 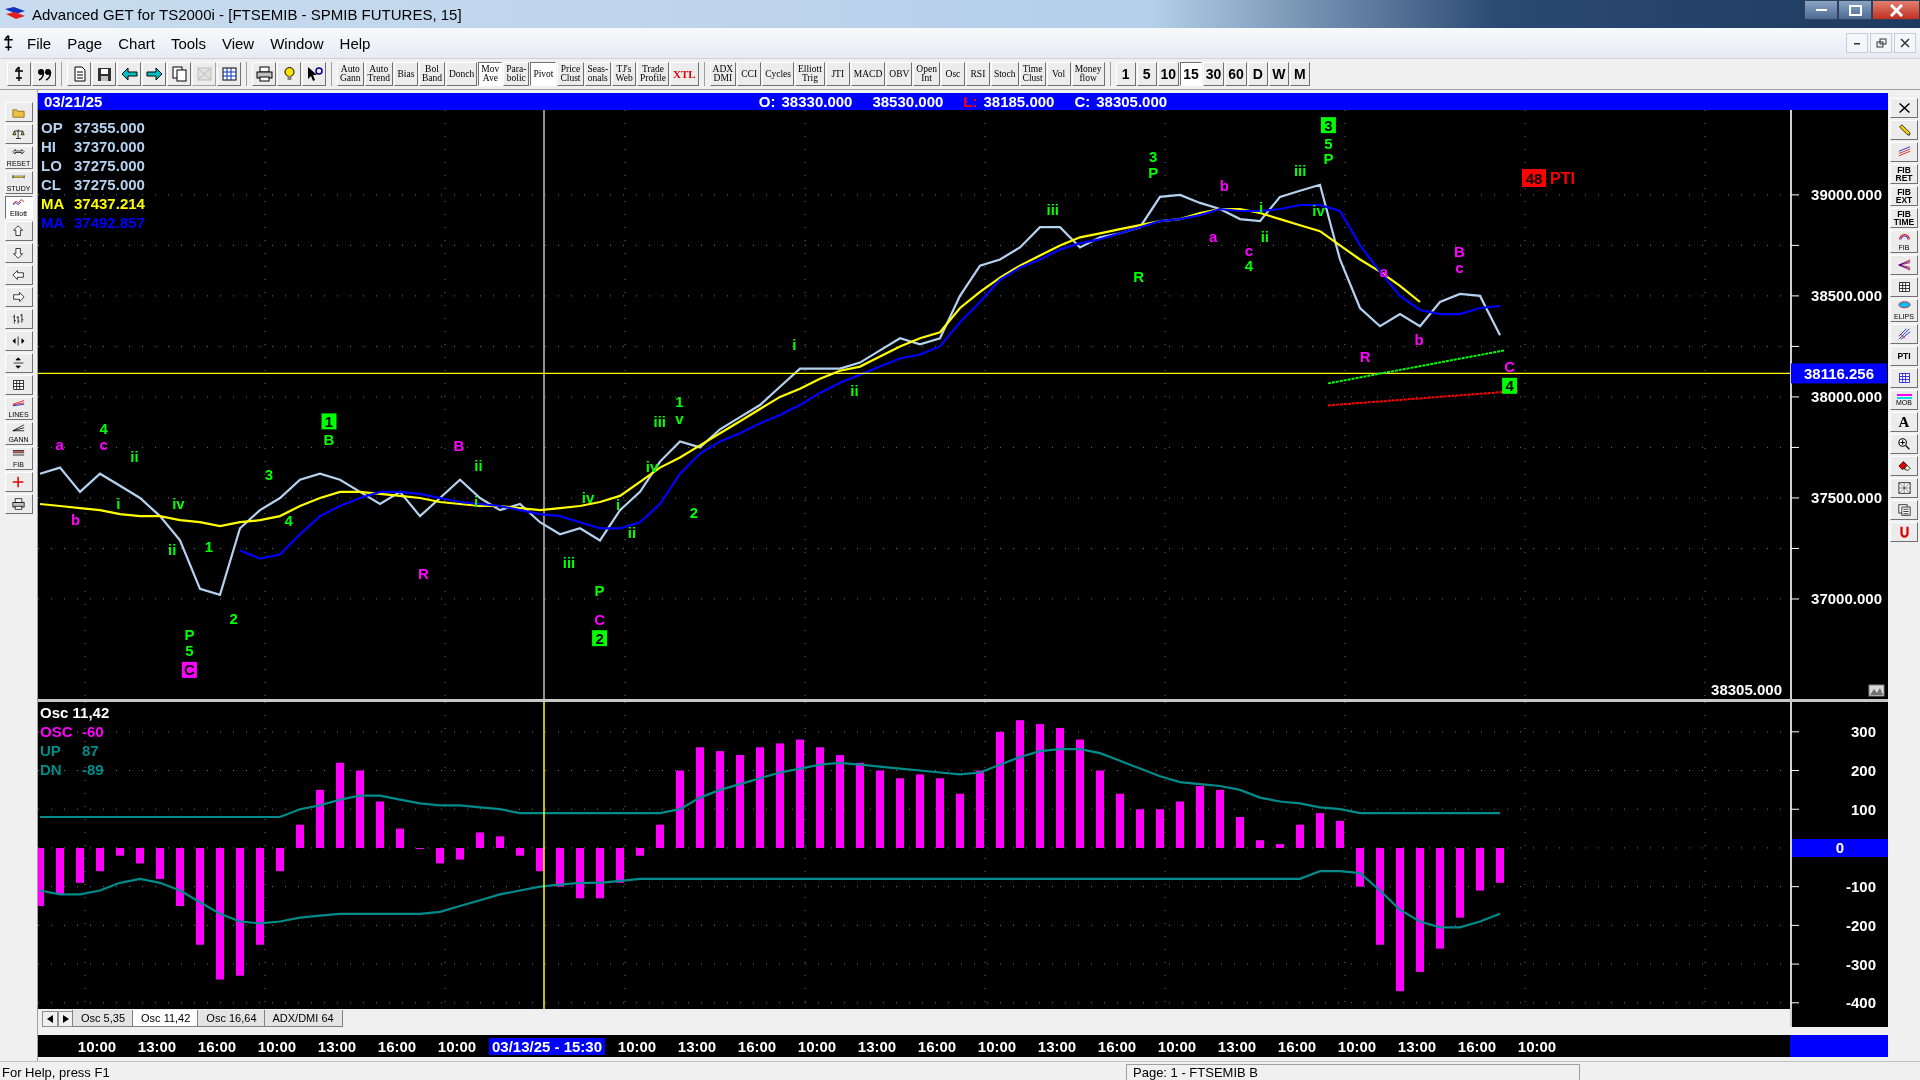 What do you see at coordinates (166, 1018) in the screenshot?
I see `indicator-tab: Osc 11,42` at bounding box center [166, 1018].